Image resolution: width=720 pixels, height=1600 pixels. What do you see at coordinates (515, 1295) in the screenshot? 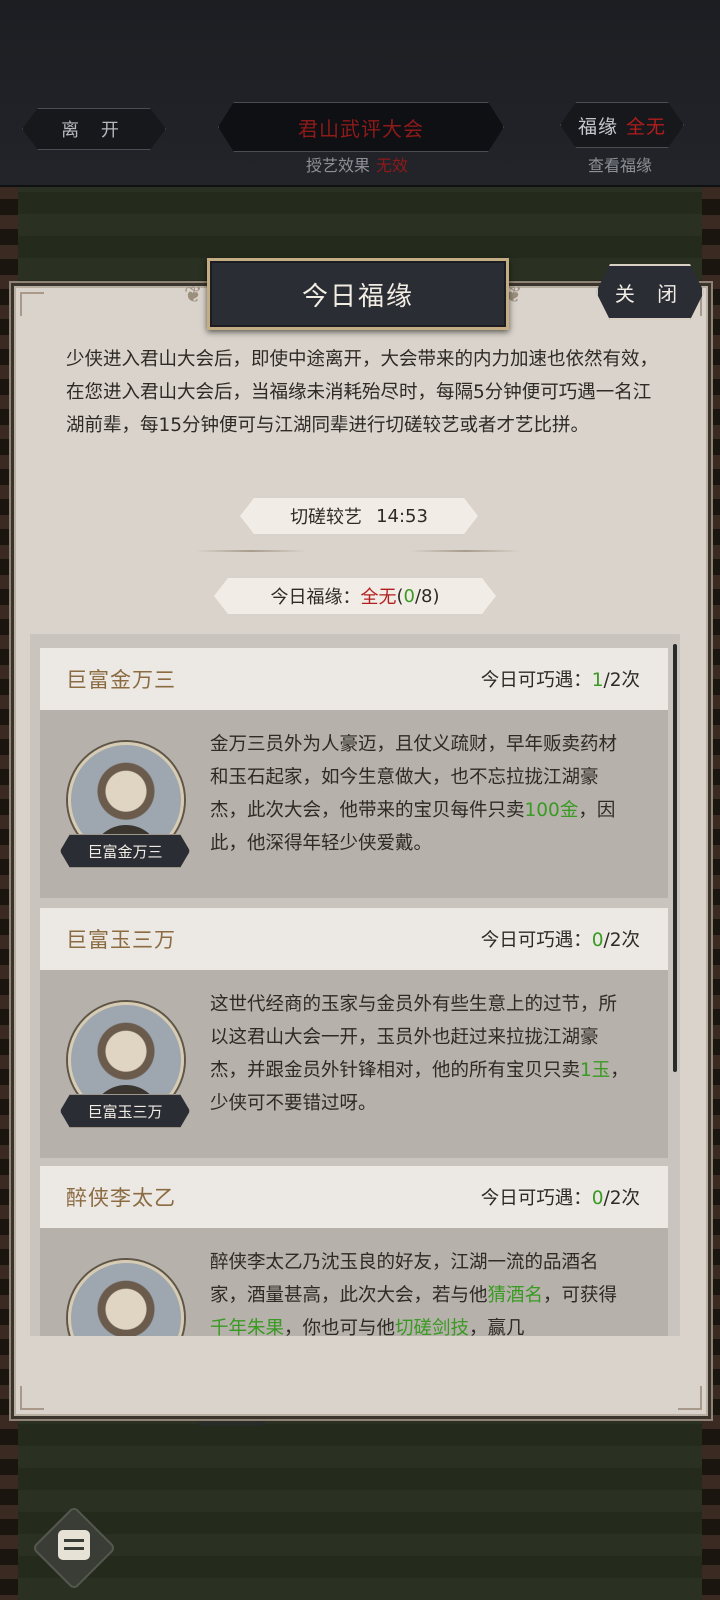
I see `description-highlight: 猜酒名` at bounding box center [515, 1295].